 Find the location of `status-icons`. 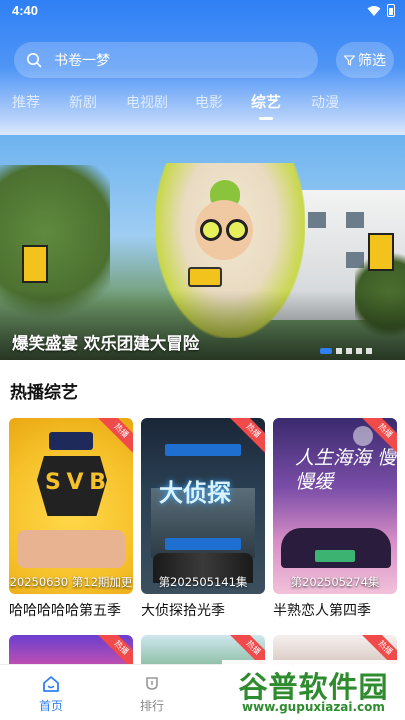

status-icons is located at coordinates (381, 10).